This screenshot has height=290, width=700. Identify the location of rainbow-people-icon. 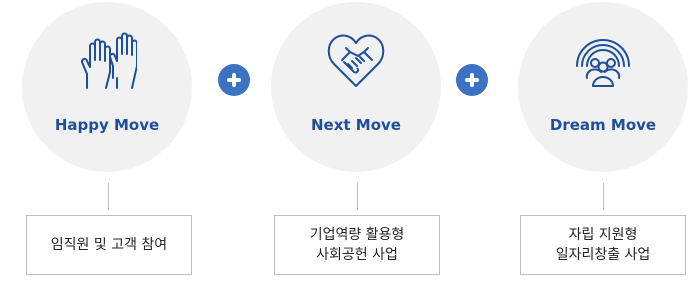
(603, 63).